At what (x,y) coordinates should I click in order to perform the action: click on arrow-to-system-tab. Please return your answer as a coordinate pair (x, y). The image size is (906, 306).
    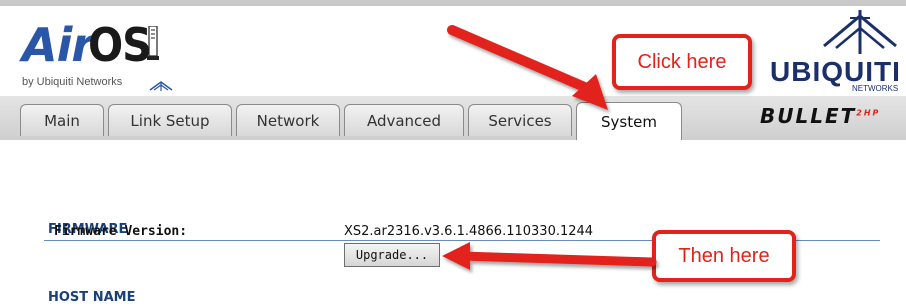
    Looking at the image, I should click on (524, 61).